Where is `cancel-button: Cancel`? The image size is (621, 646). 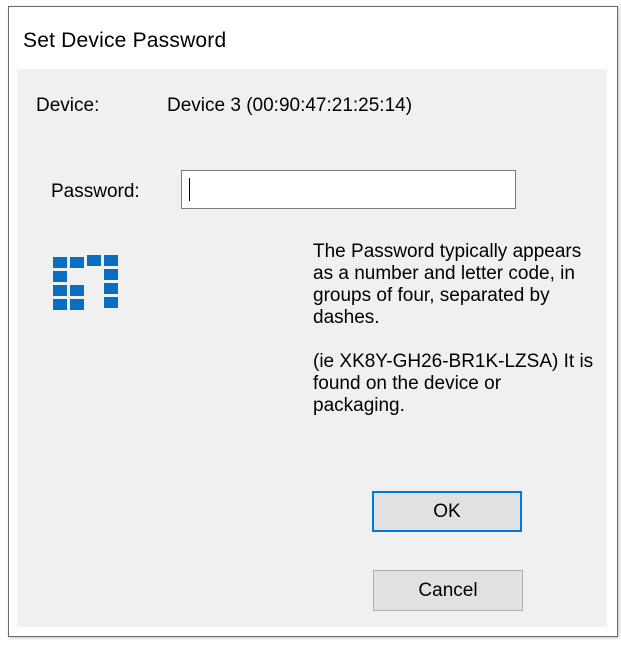 cancel-button: Cancel is located at coordinates (448, 590).